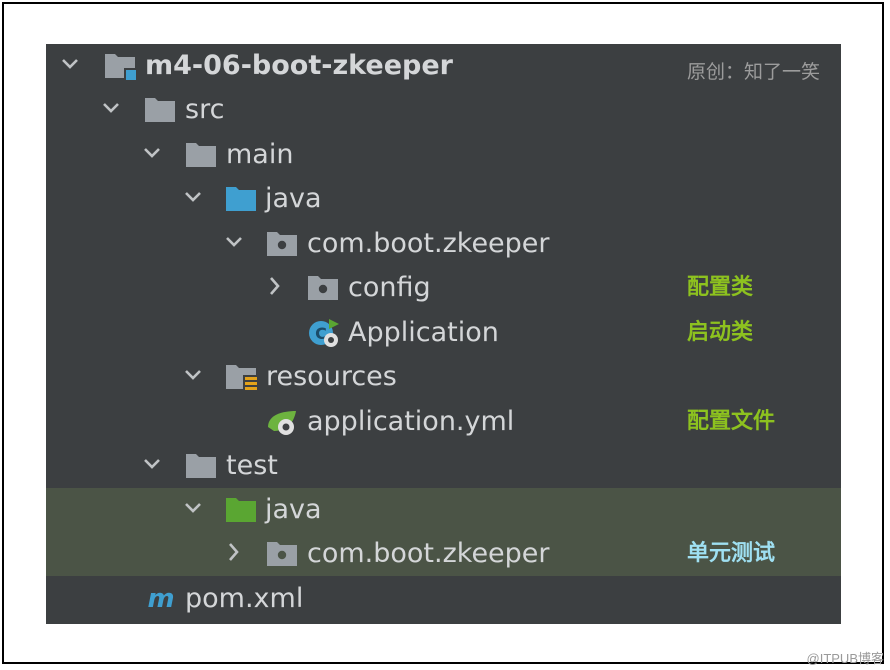 The height and width of the screenshot is (670, 890). Describe the element at coordinates (443, 110) in the screenshot. I see `tree-row-src: src` at that location.